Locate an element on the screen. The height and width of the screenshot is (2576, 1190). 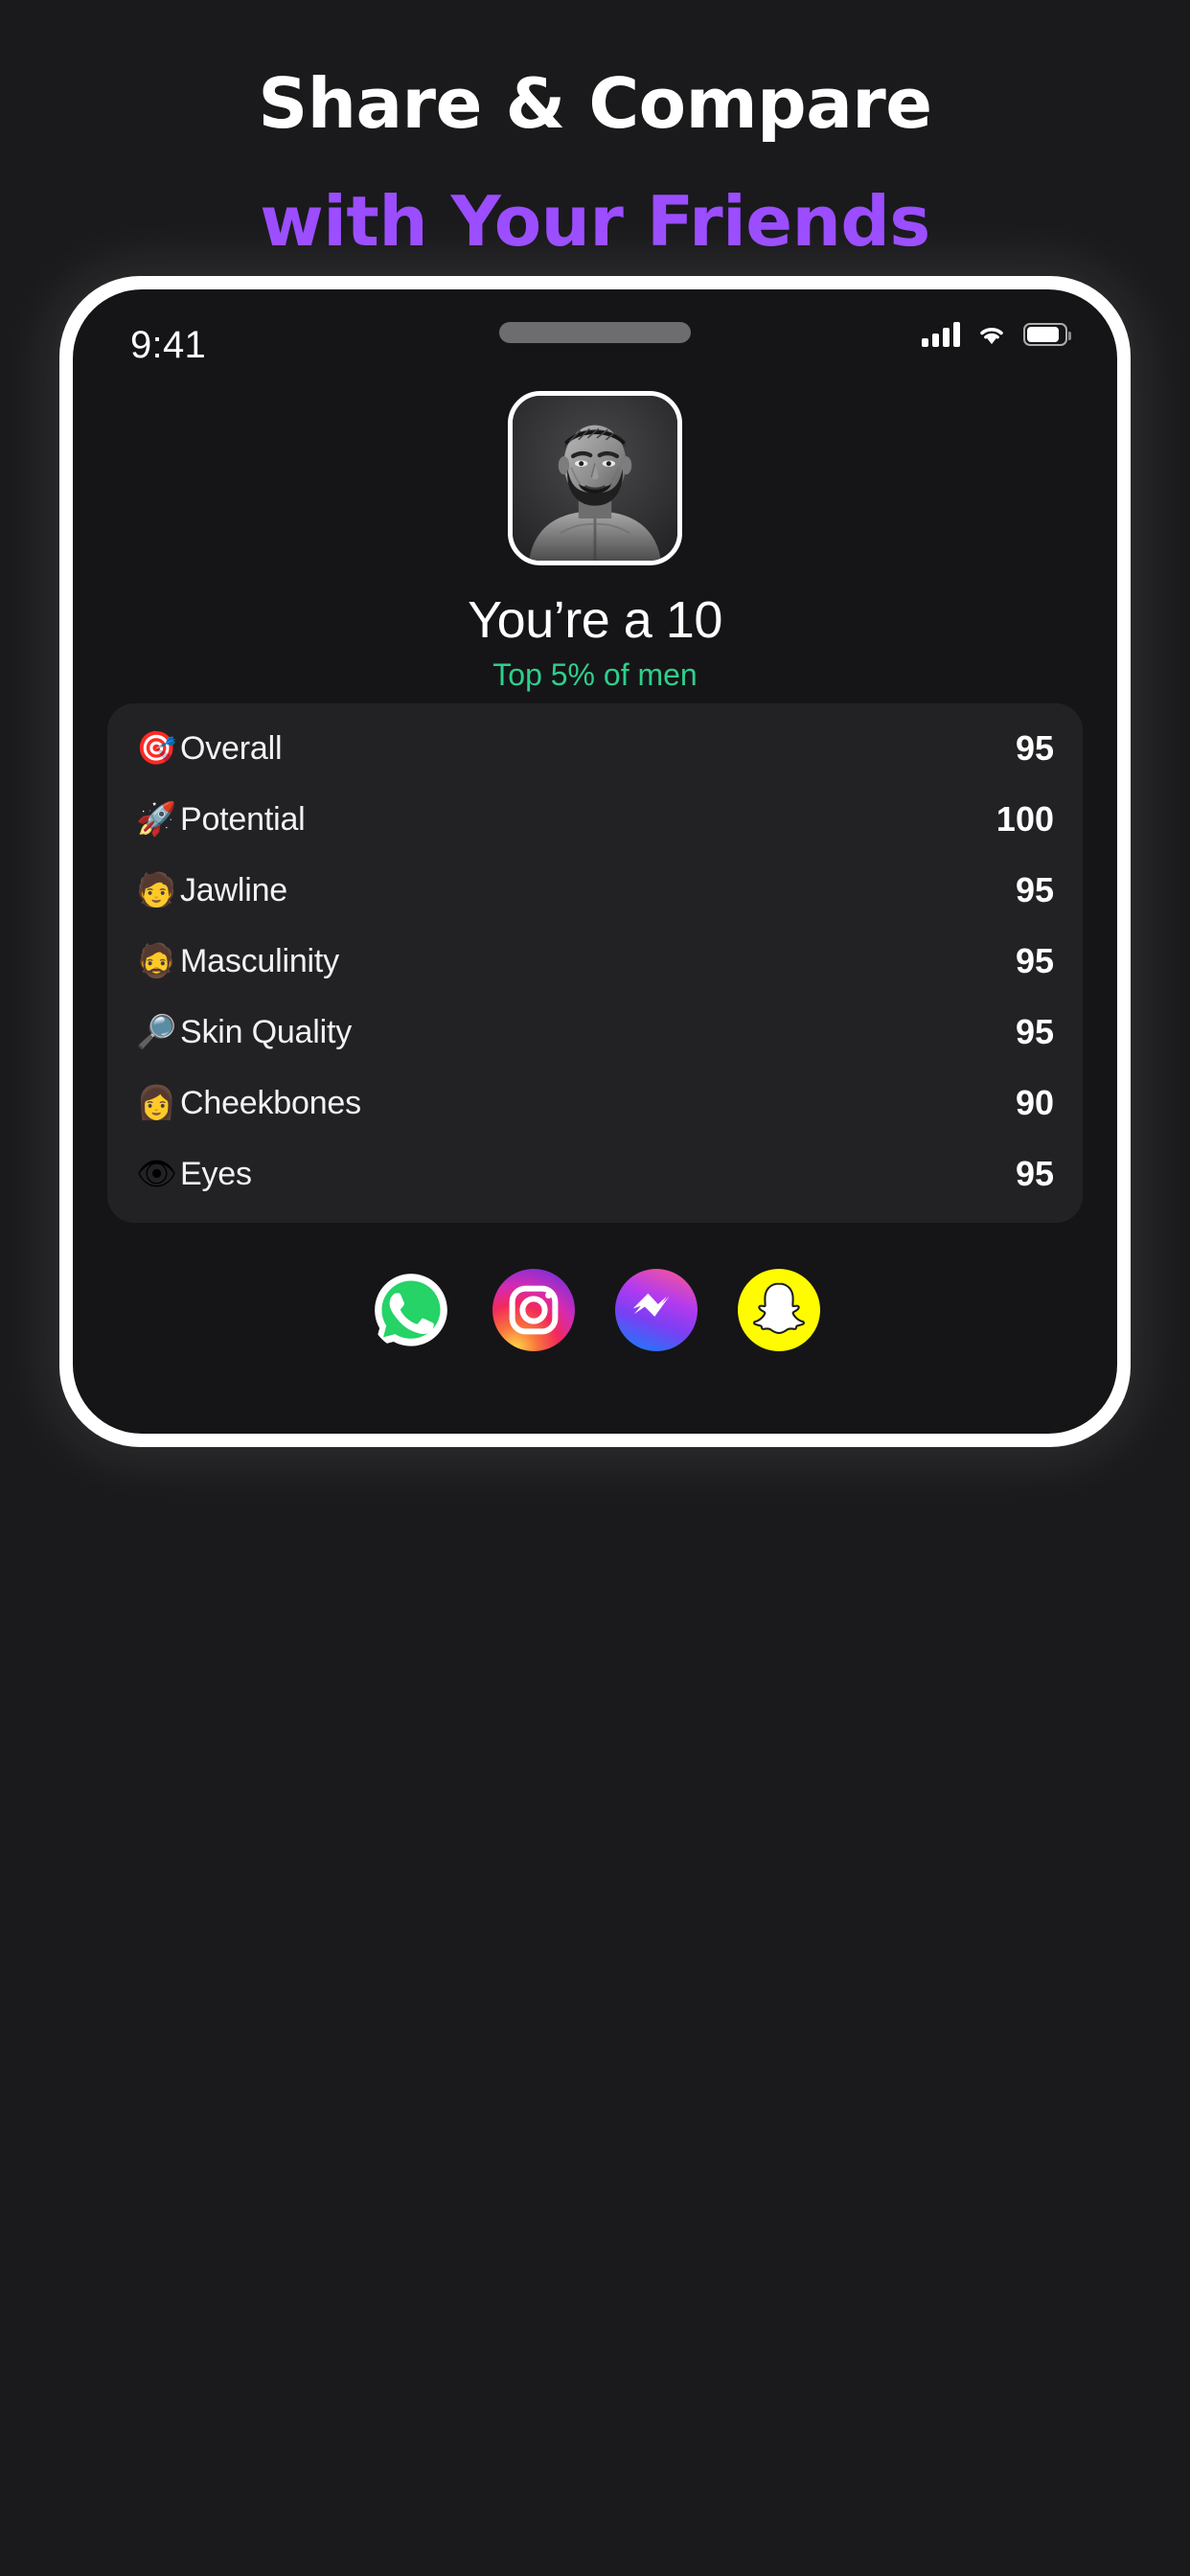
stat-label: Potential is located at coordinates (243, 819).